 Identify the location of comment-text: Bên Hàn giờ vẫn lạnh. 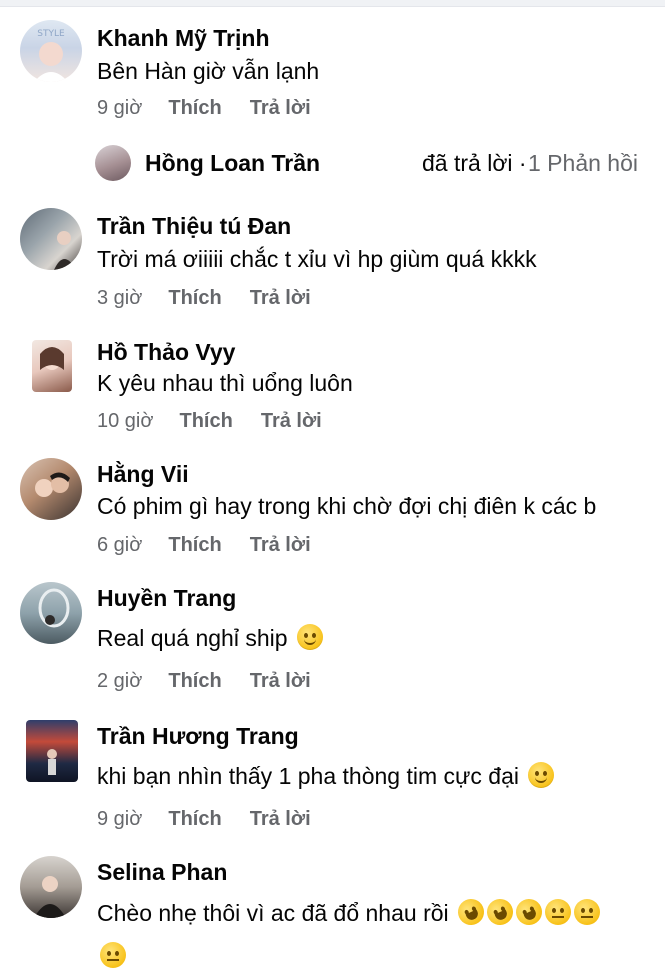
(208, 71).